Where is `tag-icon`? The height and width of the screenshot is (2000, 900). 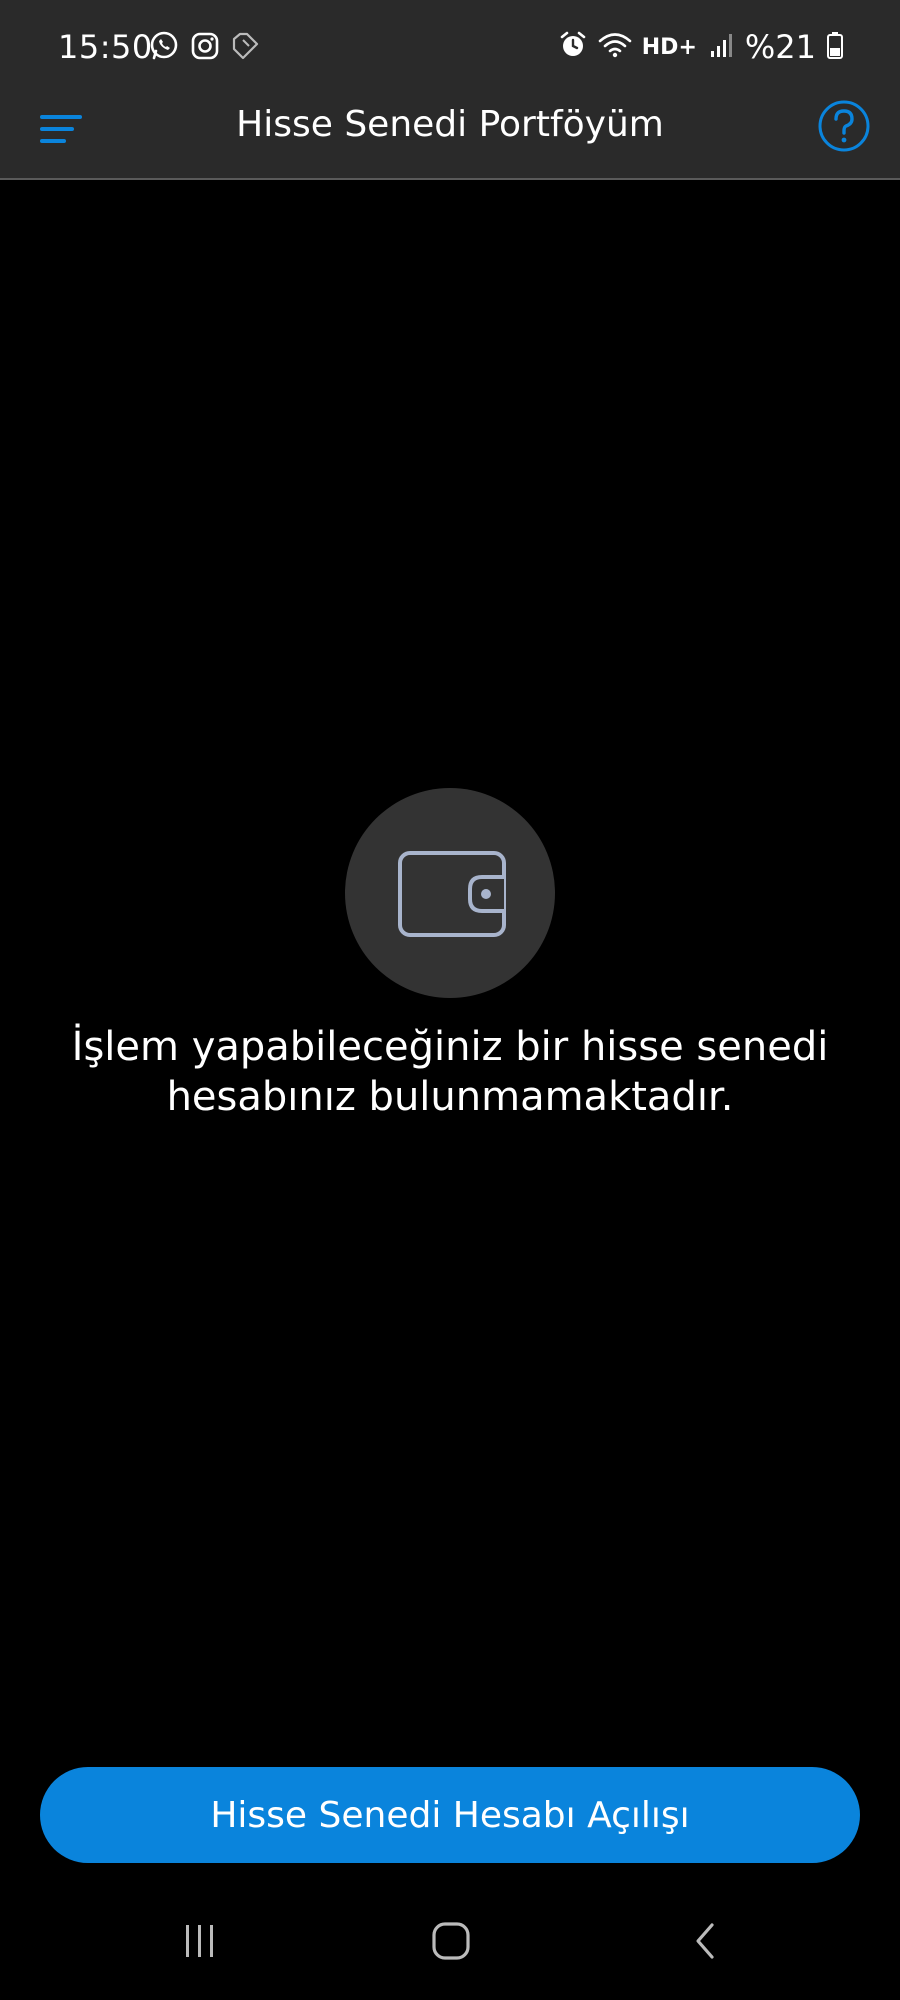
tag-icon is located at coordinates (245, 48).